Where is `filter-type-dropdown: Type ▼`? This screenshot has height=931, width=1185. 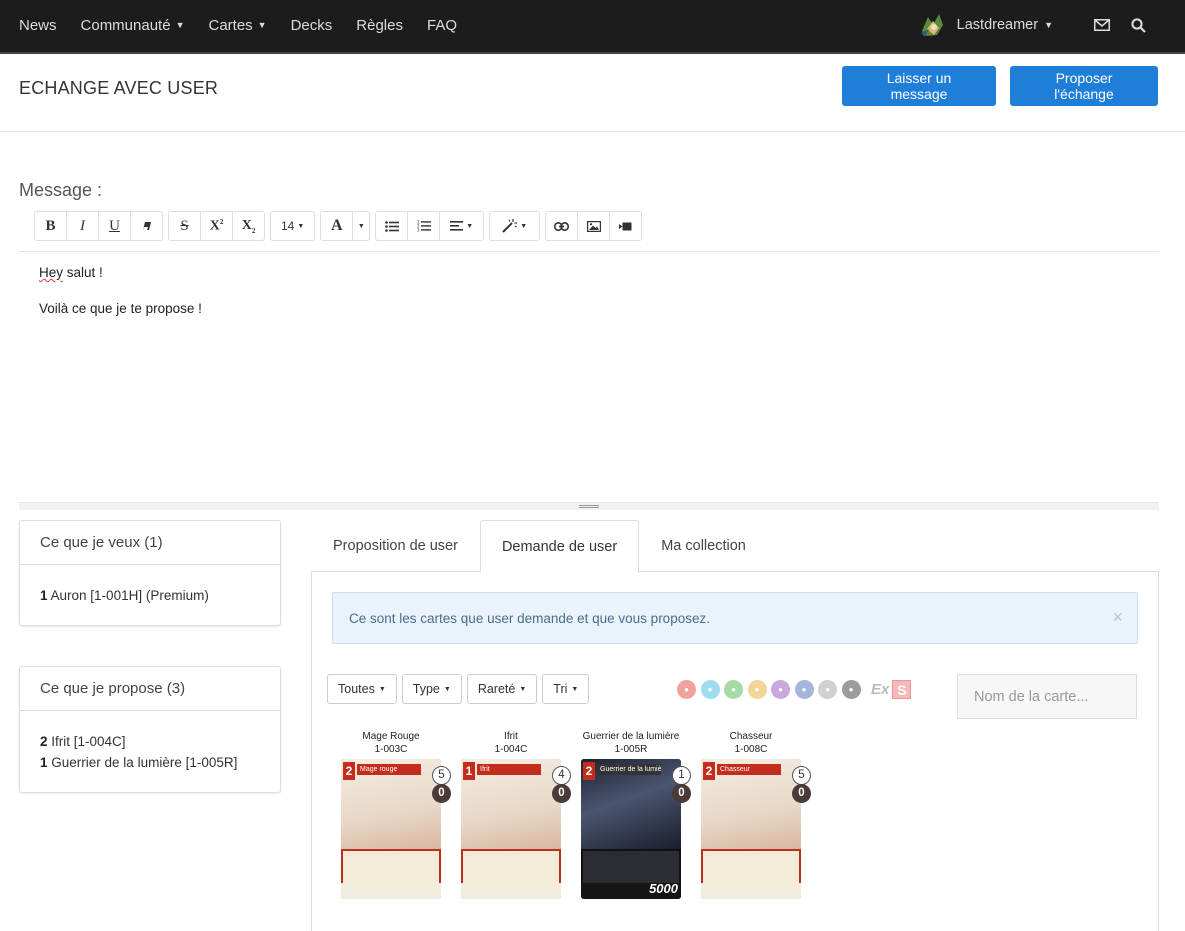 filter-type-dropdown: Type ▼ is located at coordinates (431, 689).